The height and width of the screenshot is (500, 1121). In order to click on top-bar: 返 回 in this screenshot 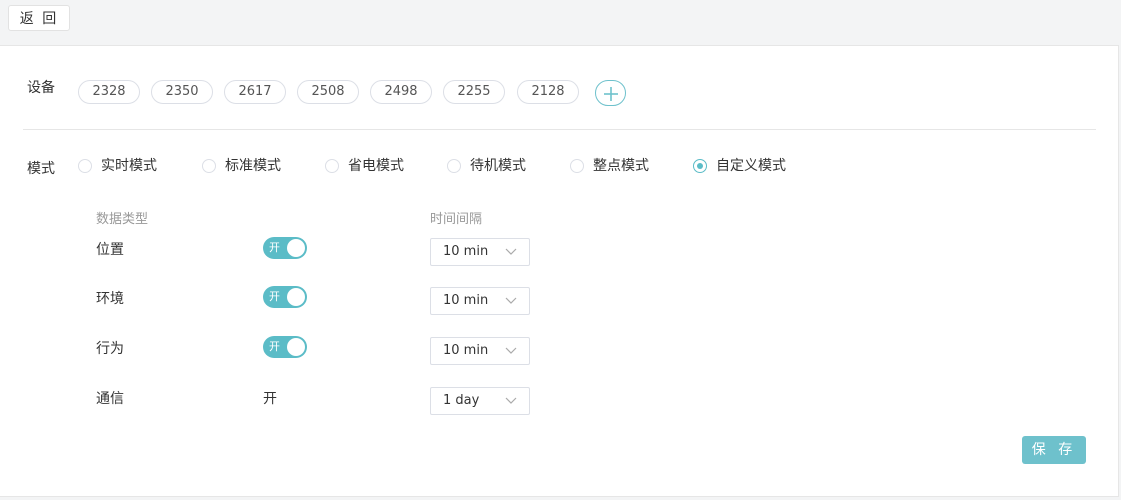, I will do `click(560, 22)`.